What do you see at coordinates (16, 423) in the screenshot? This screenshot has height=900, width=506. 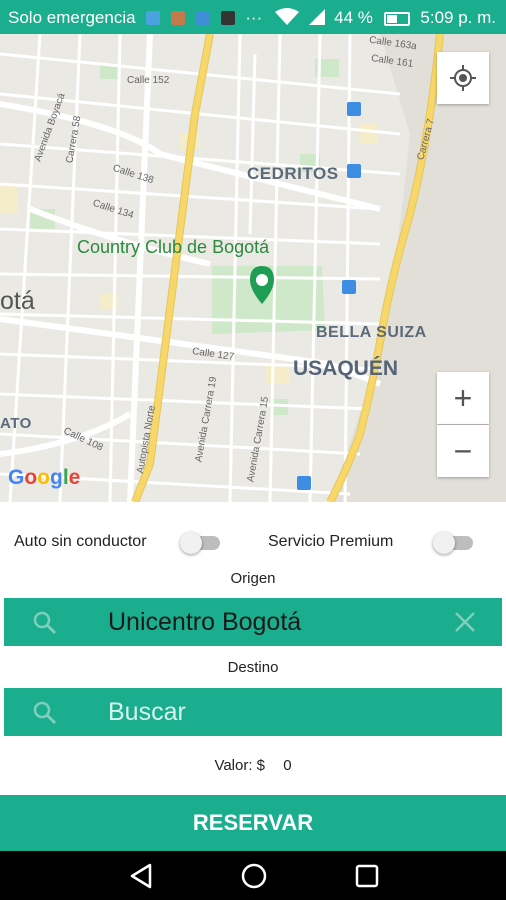 I see `district-label: ATO` at bounding box center [16, 423].